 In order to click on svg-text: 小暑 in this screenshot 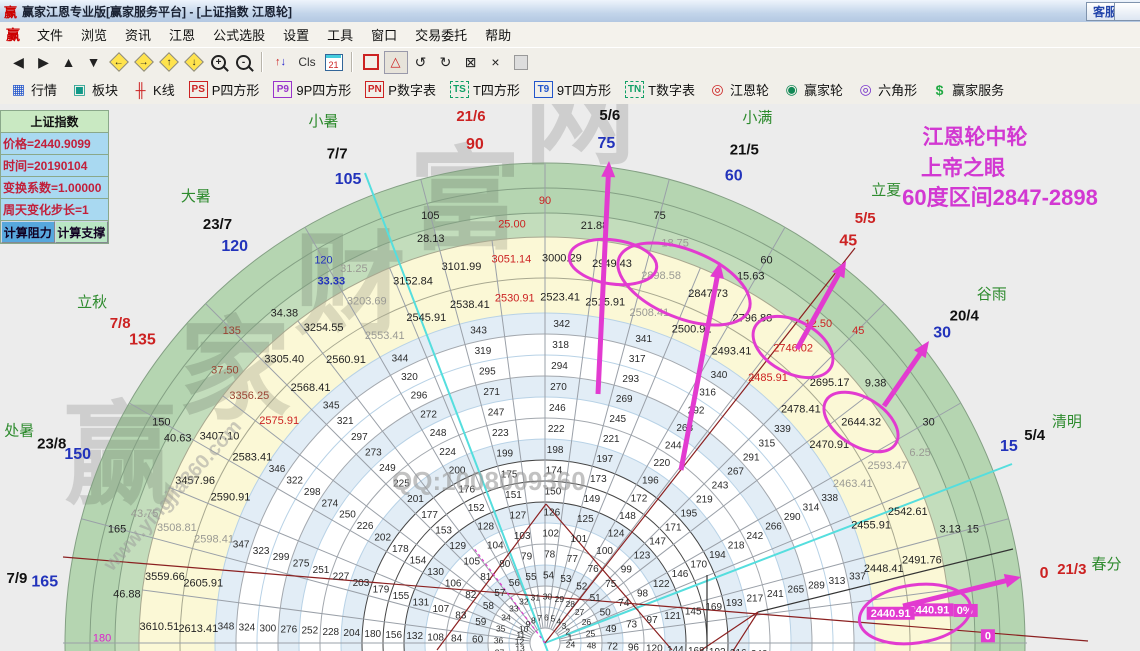, I will do `click(323, 121)`.